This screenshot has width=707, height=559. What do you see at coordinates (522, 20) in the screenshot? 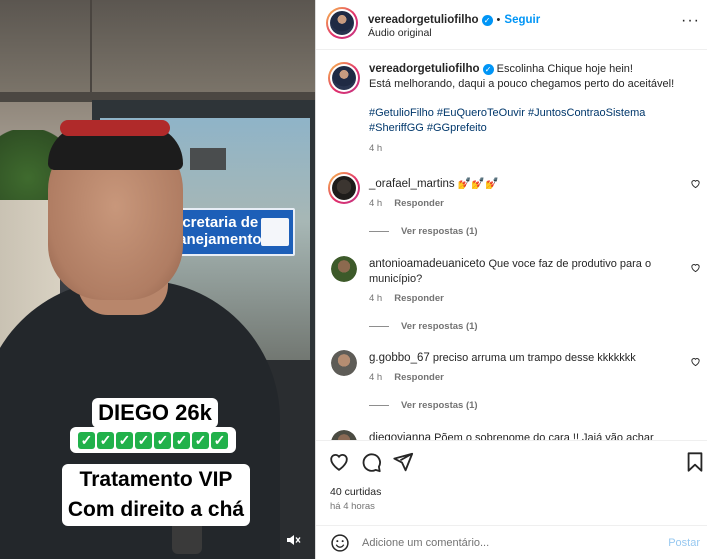
I see `follow-button: Seguir` at bounding box center [522, 20].